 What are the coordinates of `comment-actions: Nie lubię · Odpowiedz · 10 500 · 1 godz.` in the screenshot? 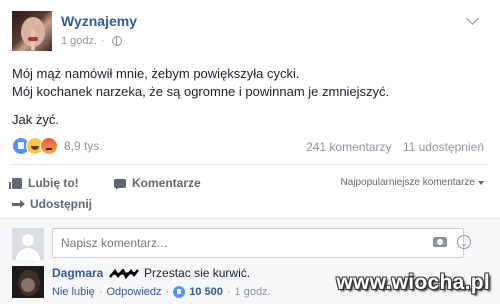 It's located at (161, 292).